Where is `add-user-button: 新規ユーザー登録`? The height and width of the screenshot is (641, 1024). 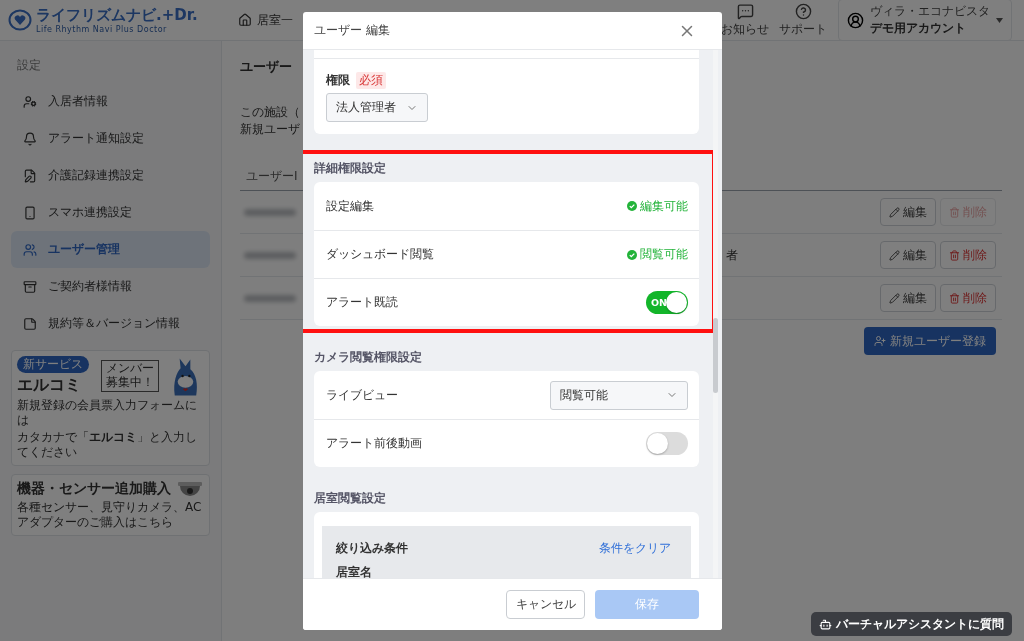
add-user-button: 新規ユーザー登録 is located at coordinates (930, 341).